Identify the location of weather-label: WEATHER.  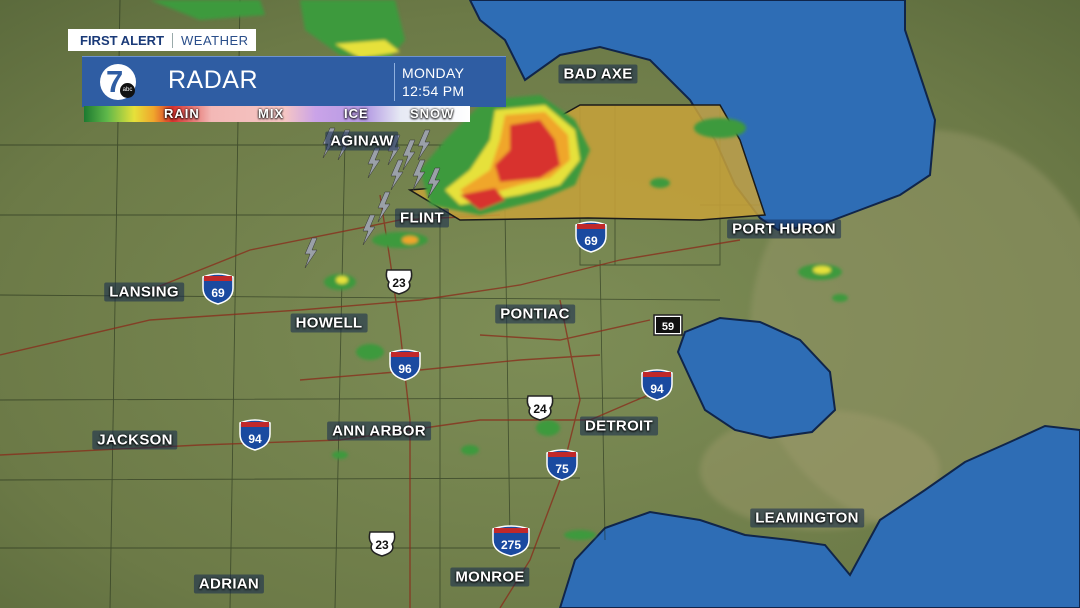
(215, 40).